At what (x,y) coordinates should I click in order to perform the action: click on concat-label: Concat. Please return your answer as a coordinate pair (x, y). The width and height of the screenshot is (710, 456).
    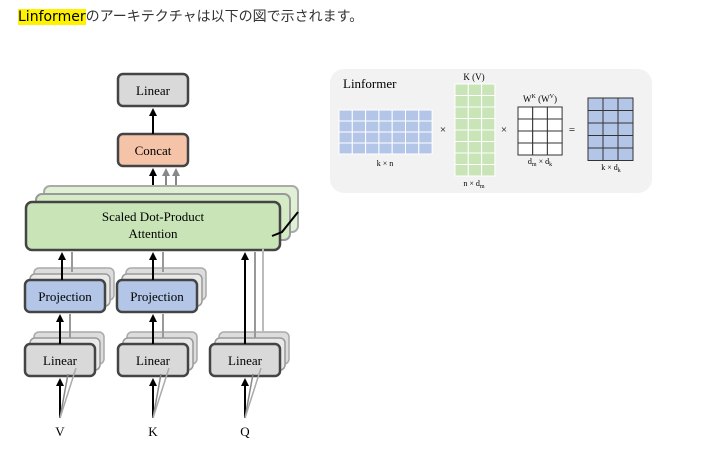
    Looking at the image, I should click on (153, 150).